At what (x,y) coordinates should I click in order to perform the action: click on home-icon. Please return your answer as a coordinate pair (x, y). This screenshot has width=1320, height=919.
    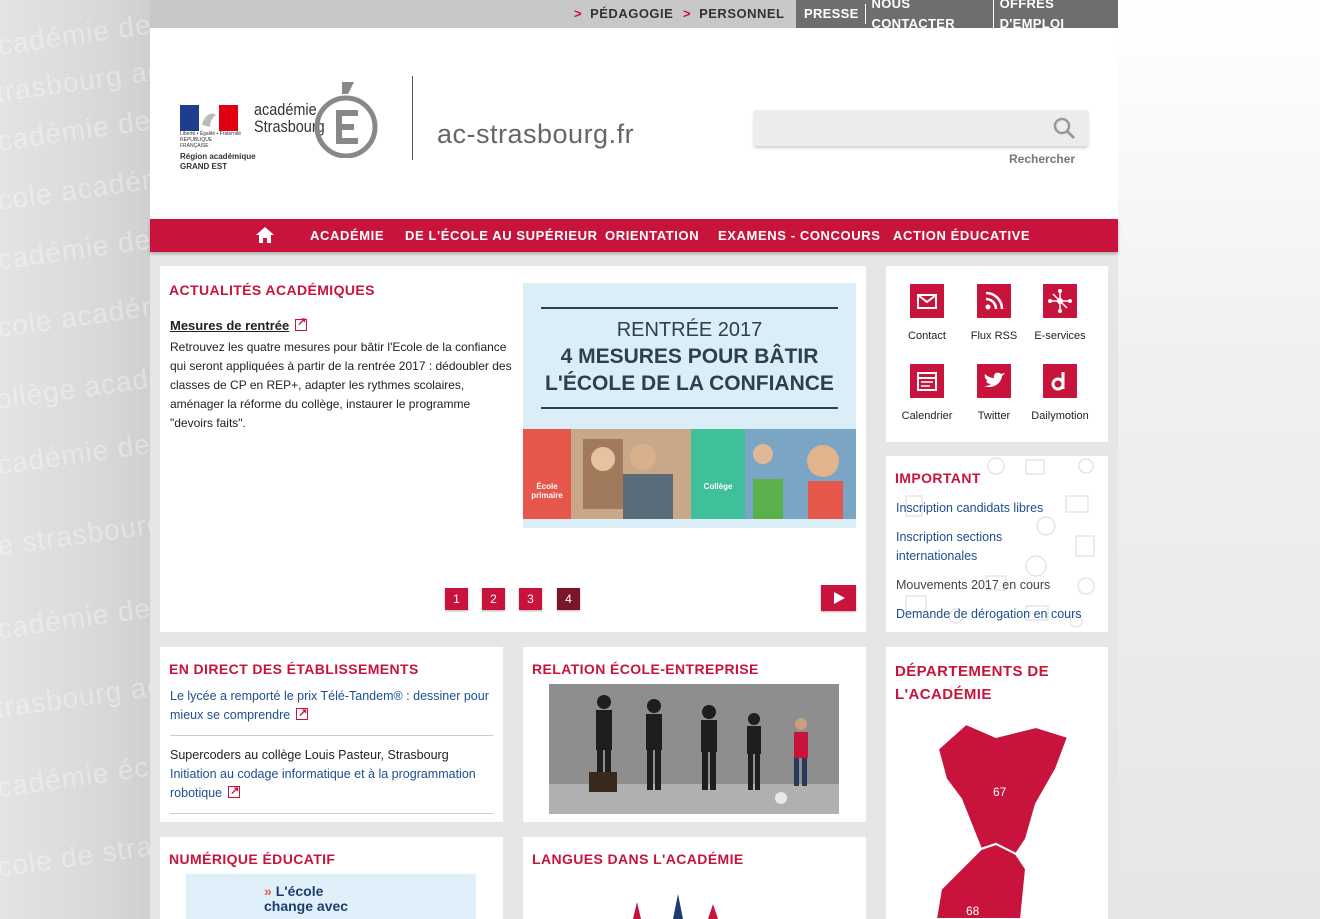
    Looking at the image, I should click on (265, 235).